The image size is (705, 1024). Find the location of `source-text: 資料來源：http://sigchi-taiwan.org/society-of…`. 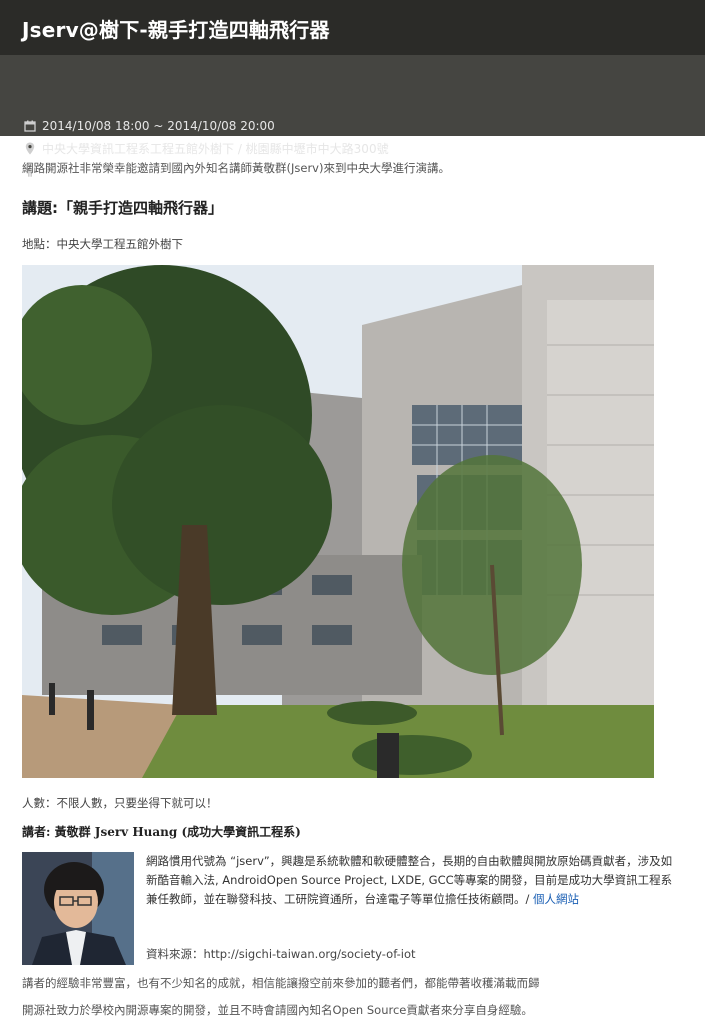

source-text: 資料來源：http://sigchi-taiwan.org/society-of… is located at coordinates (281, 954).